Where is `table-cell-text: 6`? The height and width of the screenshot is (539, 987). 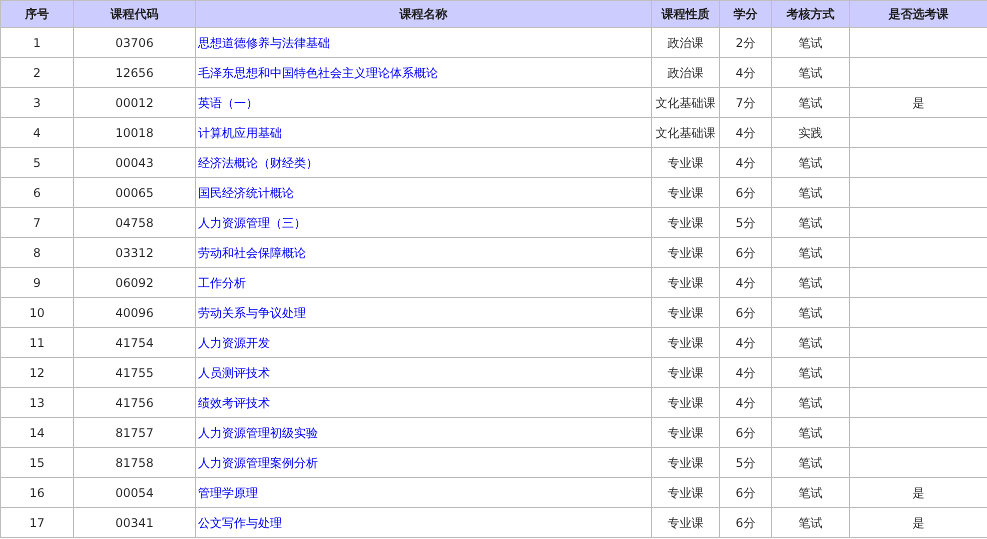
table-cell-text: 6 is located at coordinates (37, 193).